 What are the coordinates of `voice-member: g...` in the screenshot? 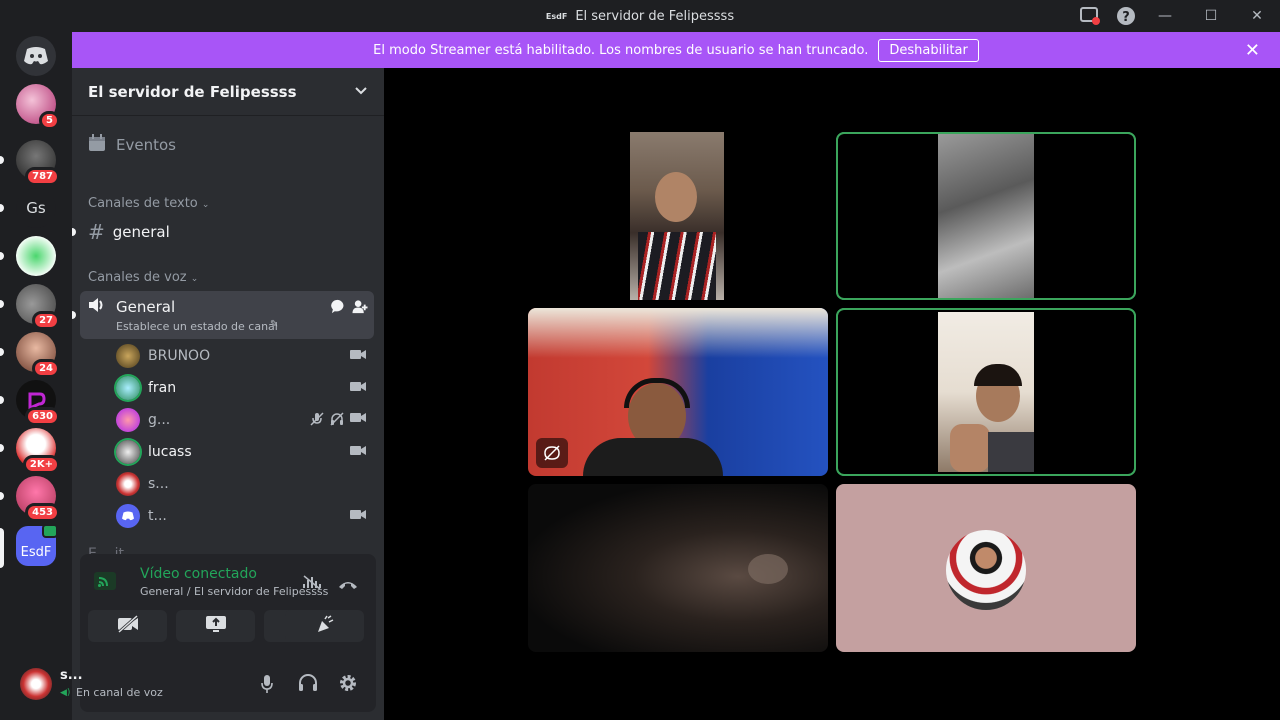 It's located at (241, 420).